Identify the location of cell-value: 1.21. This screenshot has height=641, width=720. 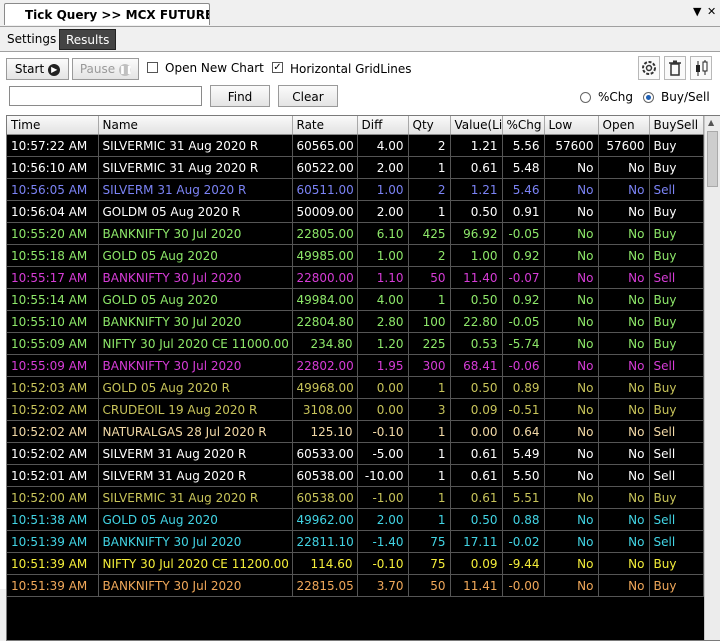
(476, 189).